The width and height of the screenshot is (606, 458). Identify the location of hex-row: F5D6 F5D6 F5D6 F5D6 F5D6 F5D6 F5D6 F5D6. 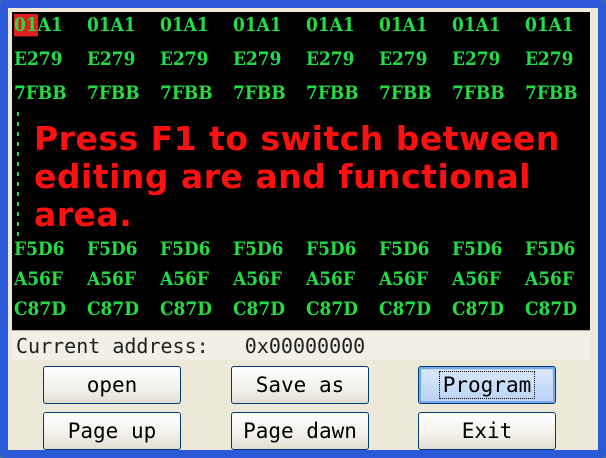
(301, 253).